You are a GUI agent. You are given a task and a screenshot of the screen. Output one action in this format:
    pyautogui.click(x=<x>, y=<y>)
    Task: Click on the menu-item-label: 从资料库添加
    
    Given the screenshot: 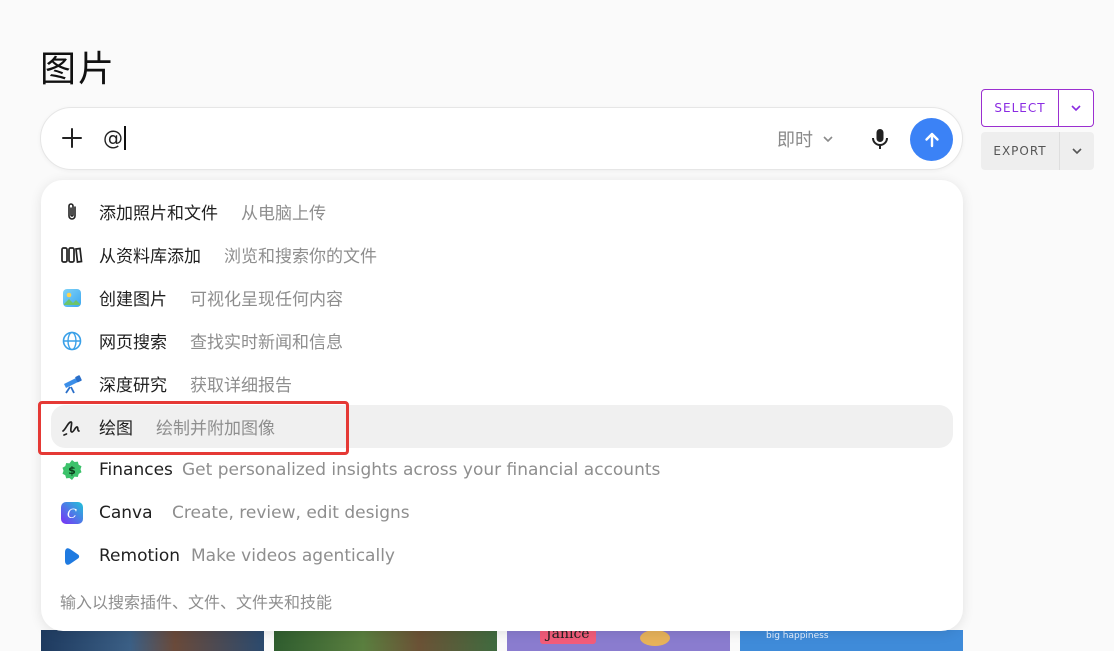 What is the action you would take?
    pyautogui.click(x=150, y=257)
    